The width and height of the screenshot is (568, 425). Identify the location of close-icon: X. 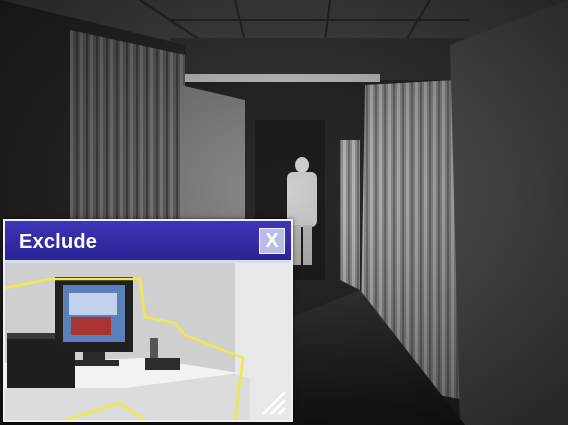
(272, 241).